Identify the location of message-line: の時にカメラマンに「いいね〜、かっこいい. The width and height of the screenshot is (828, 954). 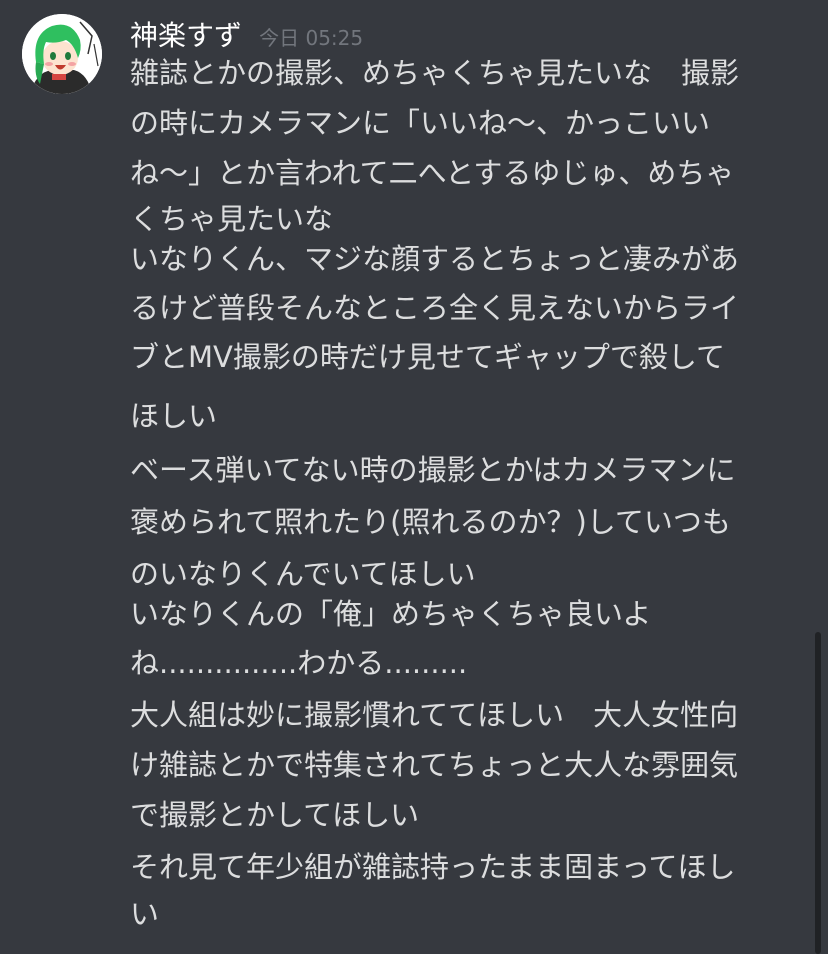
(420, 123).